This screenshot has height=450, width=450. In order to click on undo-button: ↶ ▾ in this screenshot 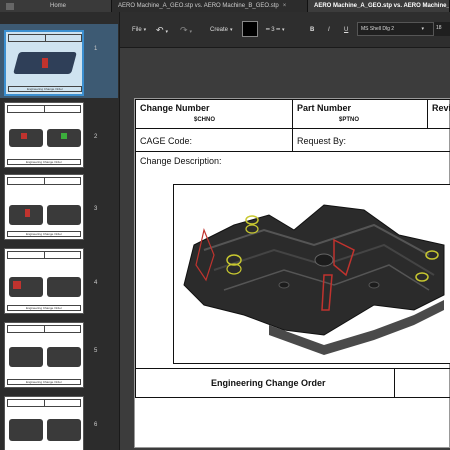, I will do `click(162, 30)`.